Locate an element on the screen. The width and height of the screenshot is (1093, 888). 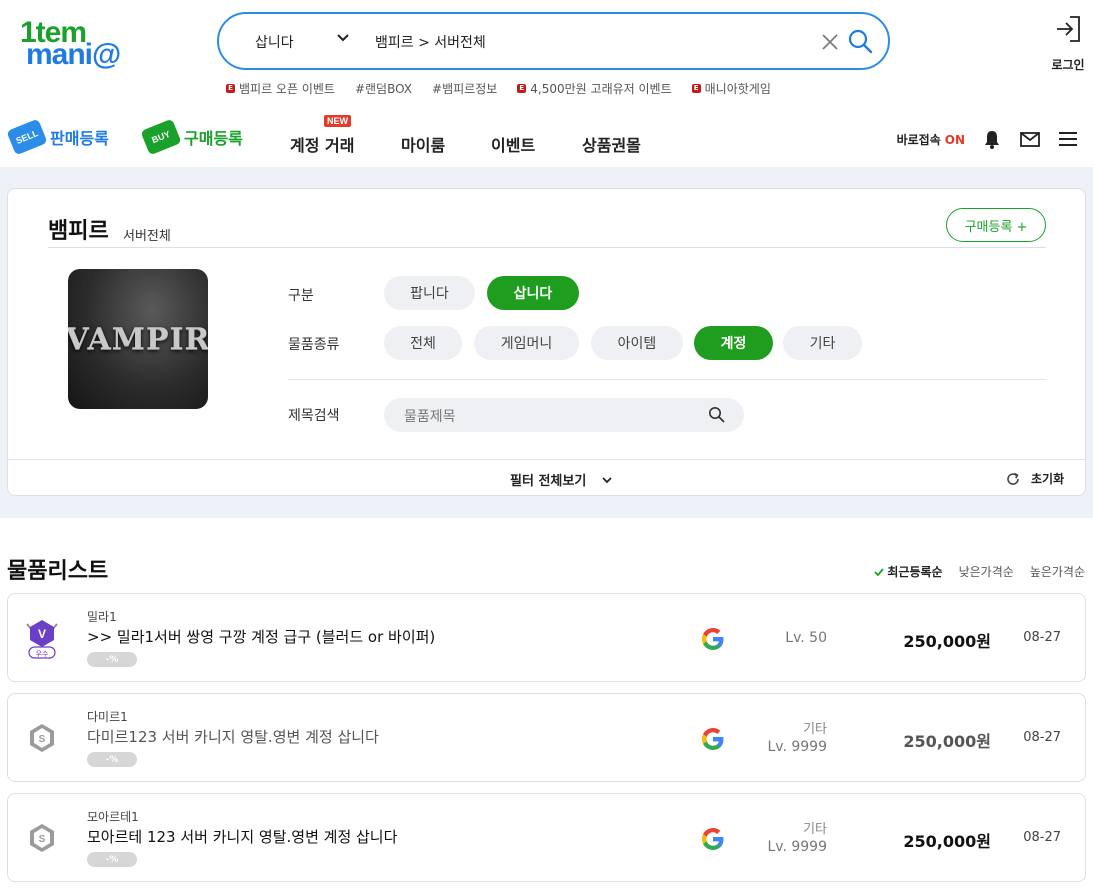
server-label: 서버전체 is located at coordinates (147, 236).